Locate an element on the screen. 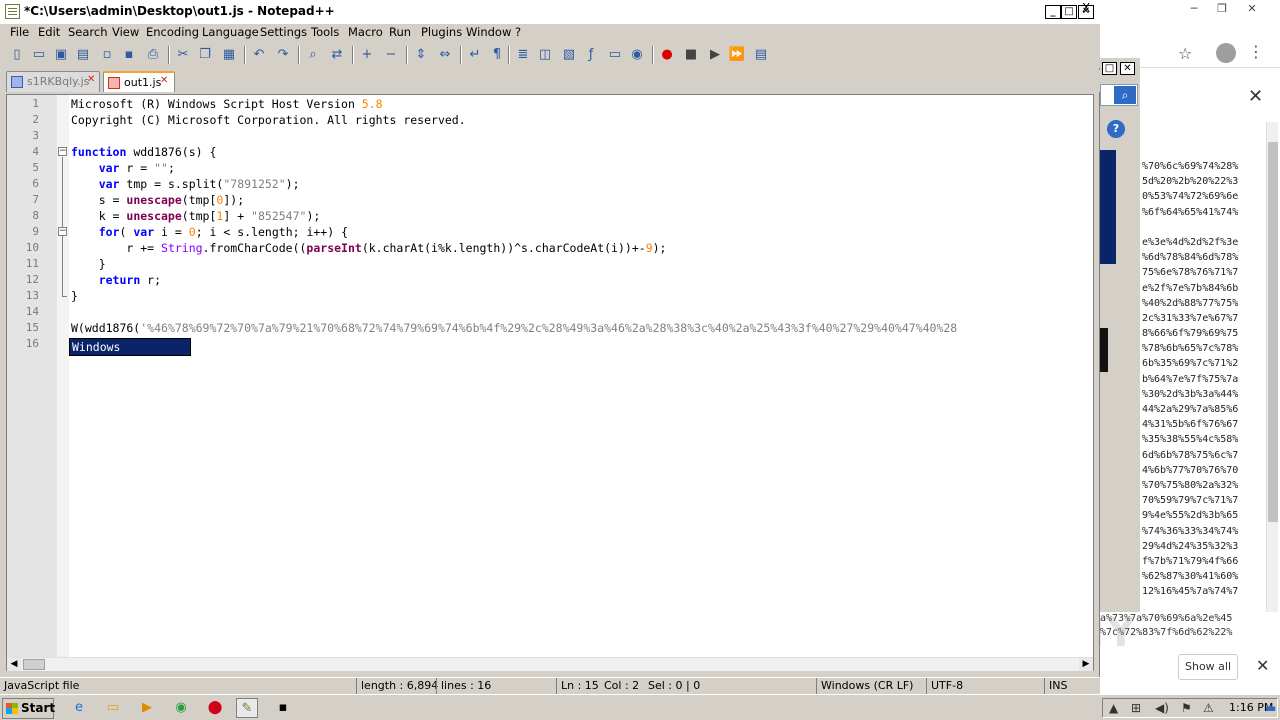 The height and width of the screenshot is (720, 1280). code-line: var tmp = s.split("7891252"); is located at coordinates (581, 184).